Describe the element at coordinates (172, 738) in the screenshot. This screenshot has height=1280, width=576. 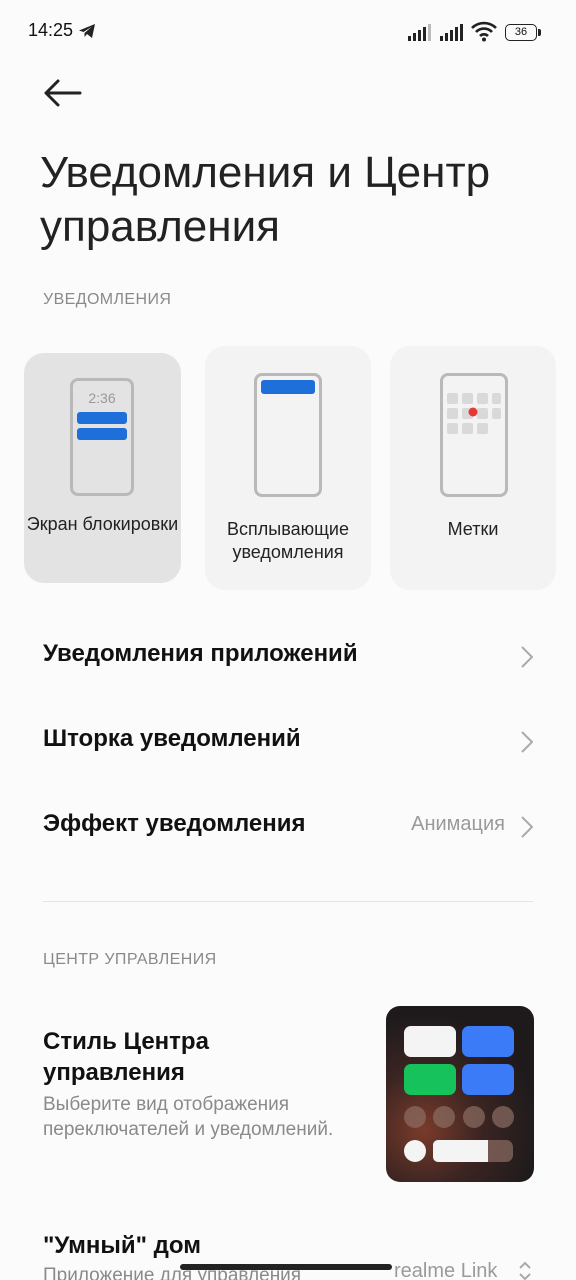
I see `row-title: Шторка уведомлений` at that location.